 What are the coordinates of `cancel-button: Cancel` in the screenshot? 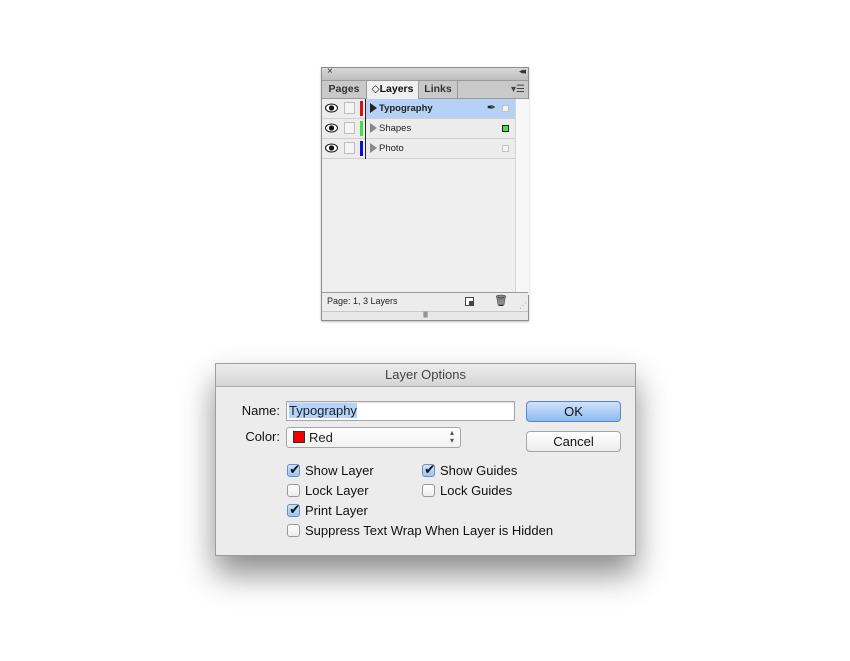 It's located at (573, 441).